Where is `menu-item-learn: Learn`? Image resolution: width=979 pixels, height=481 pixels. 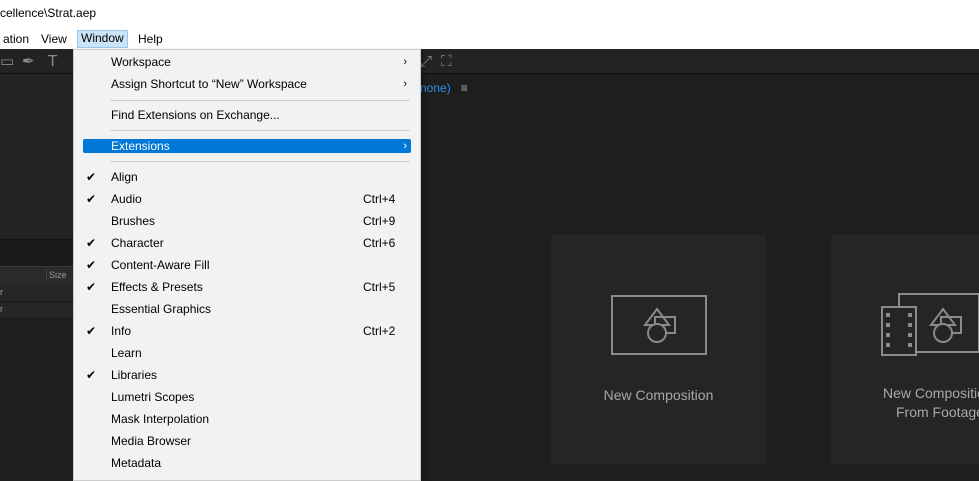
menu-item-learn: Learn is located at coordinates (247, 353).